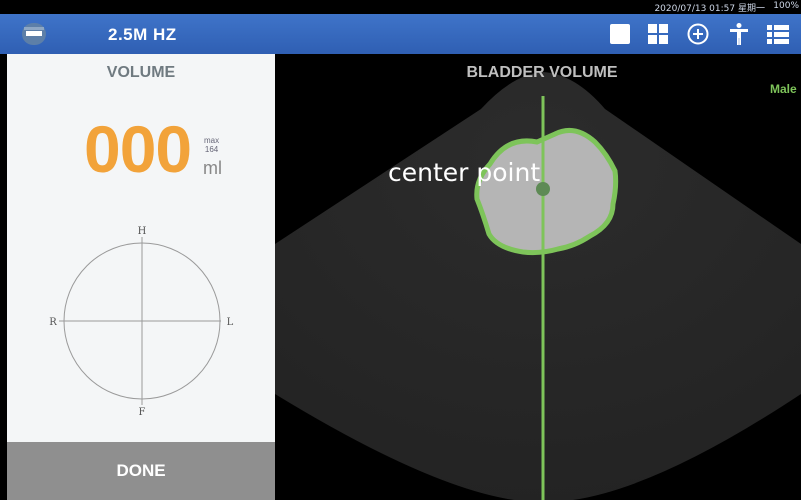 The height and width of the screenshot is (500, 801). I want to click on probe-icon, so click(34, 34).